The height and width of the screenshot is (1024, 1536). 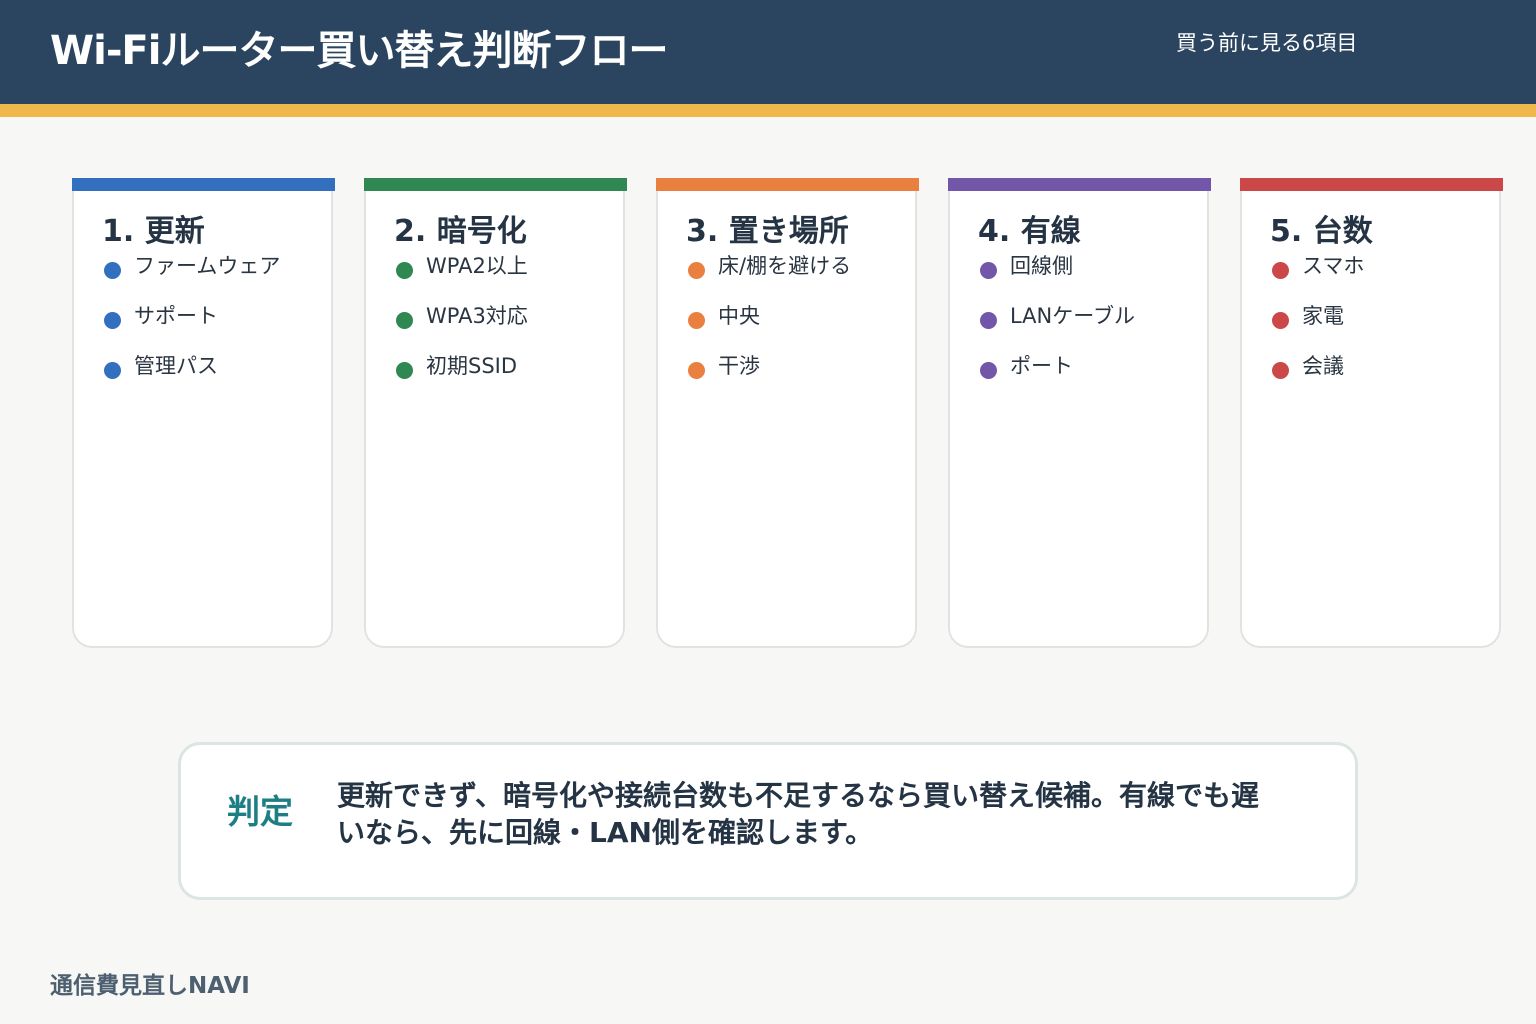 I want to click on list-item-label: 回線側, so click(x=1041, y=266).